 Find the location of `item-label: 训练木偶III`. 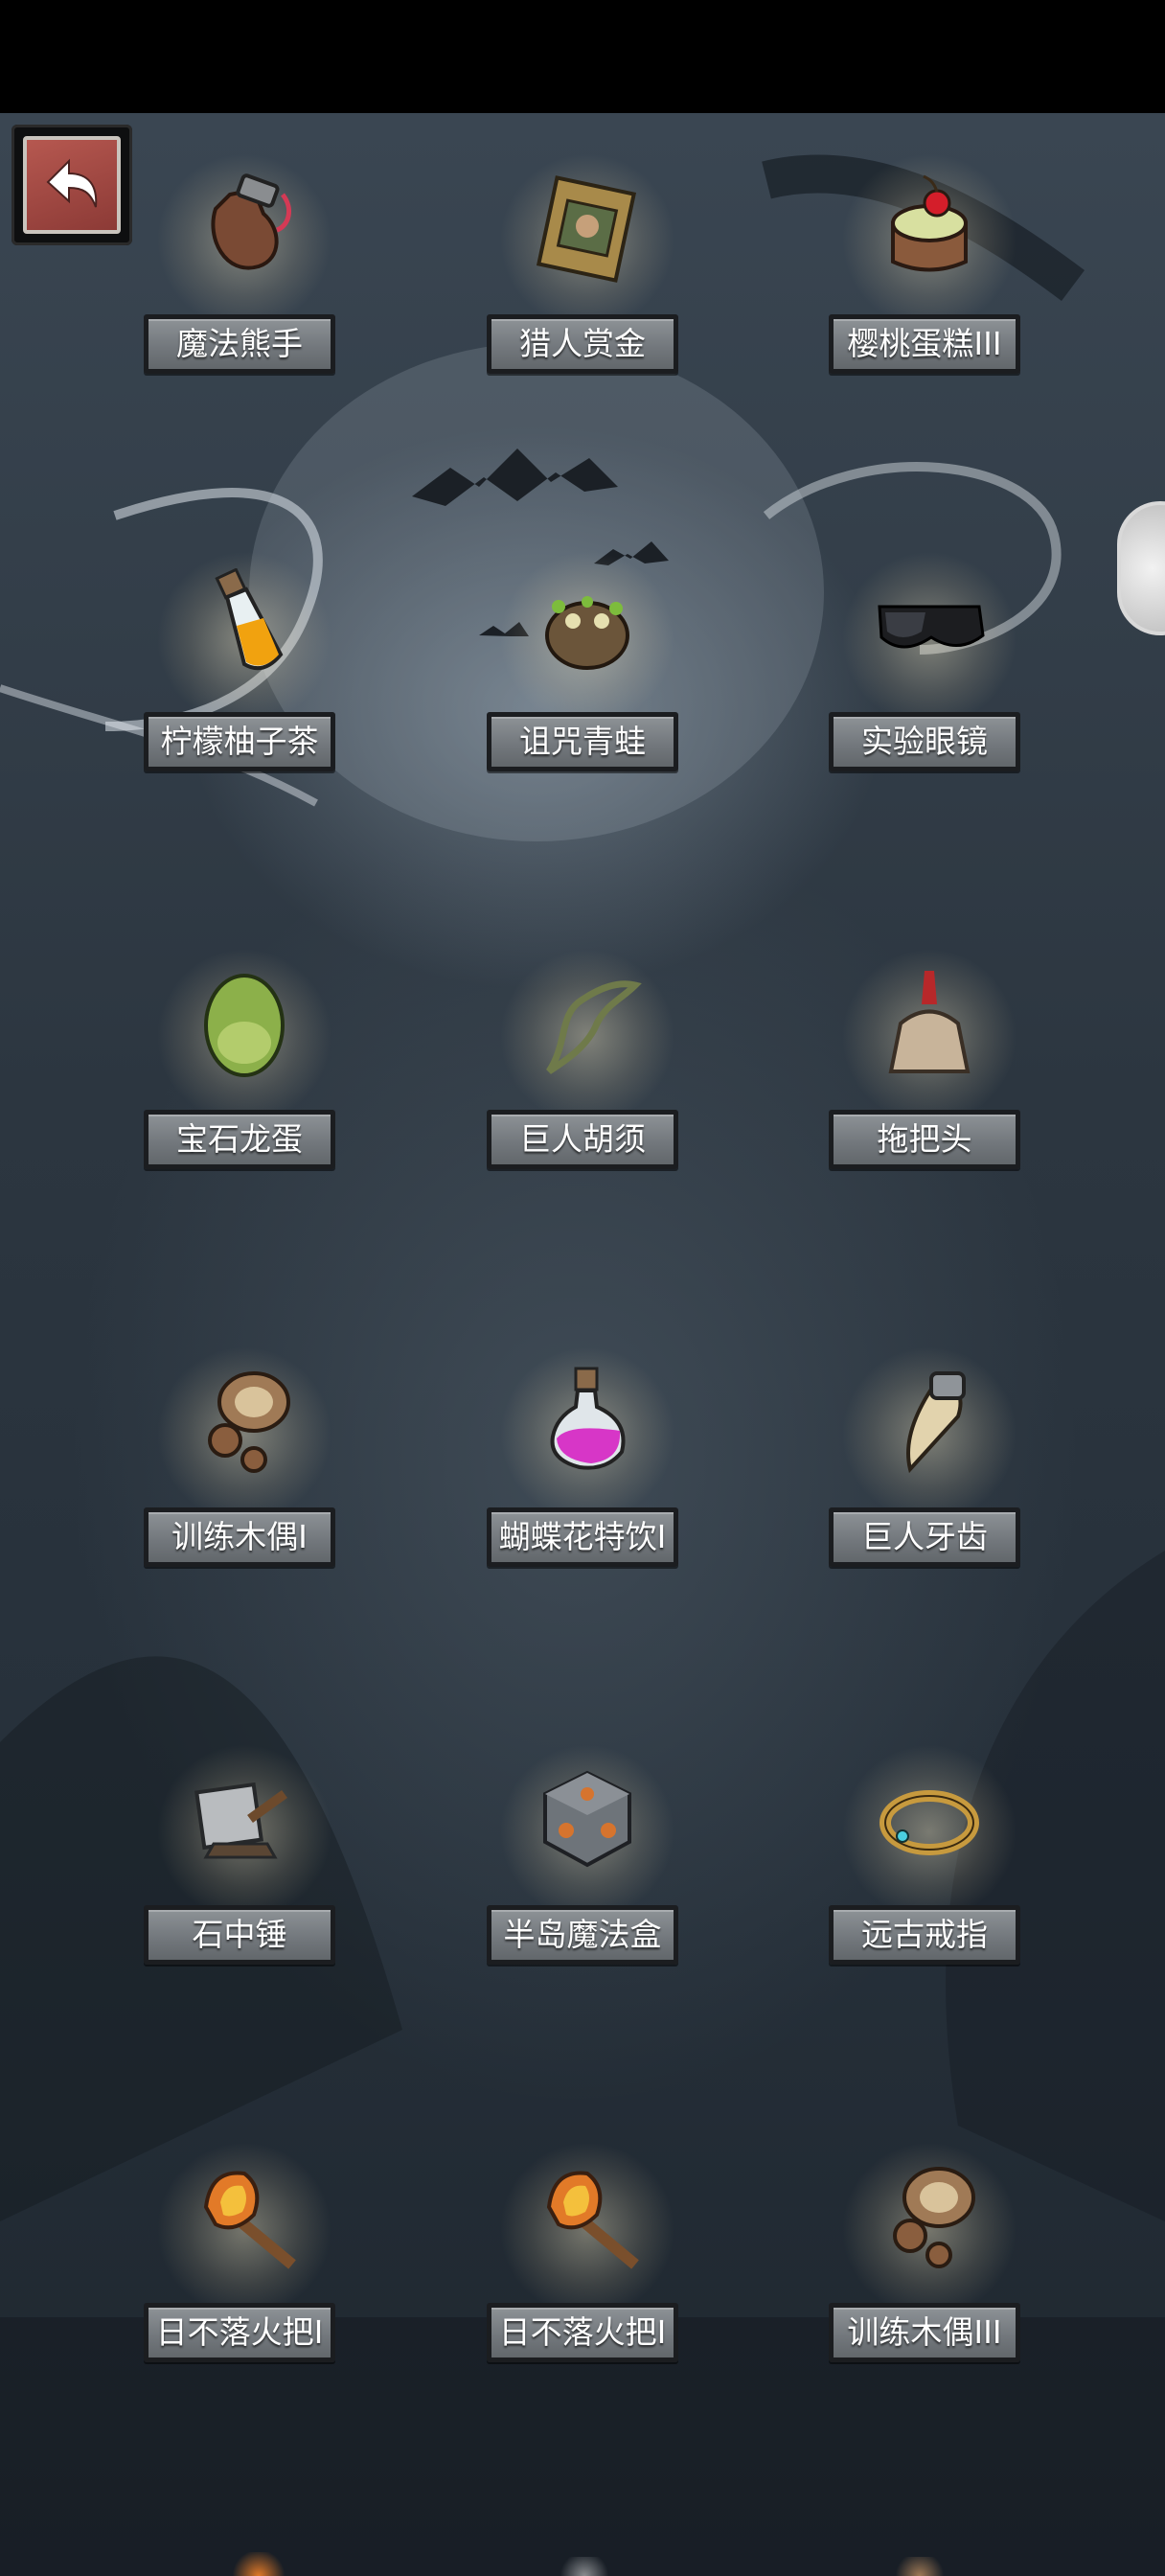

item-label: 训练木偶III is located at coordinates (924, 2332).